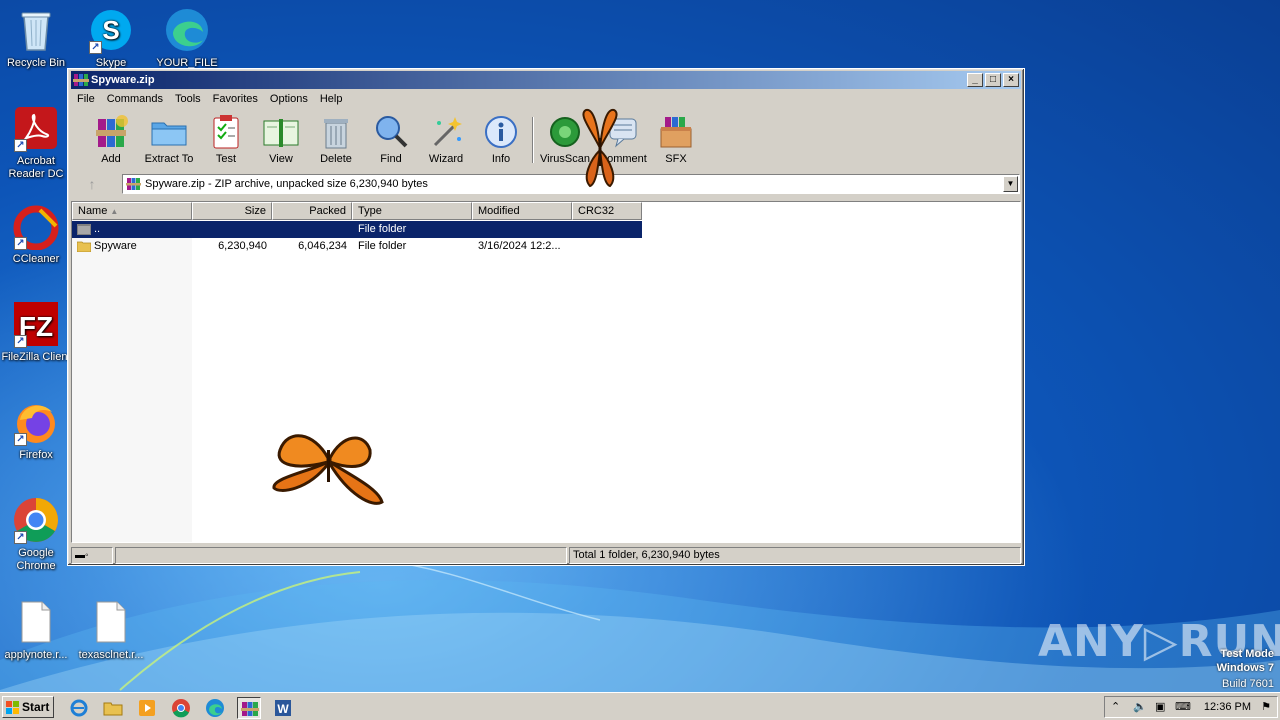 This screenshot has width=1280, height=720. I want to click on menu-favorites: Favorites, so click(235, 99).